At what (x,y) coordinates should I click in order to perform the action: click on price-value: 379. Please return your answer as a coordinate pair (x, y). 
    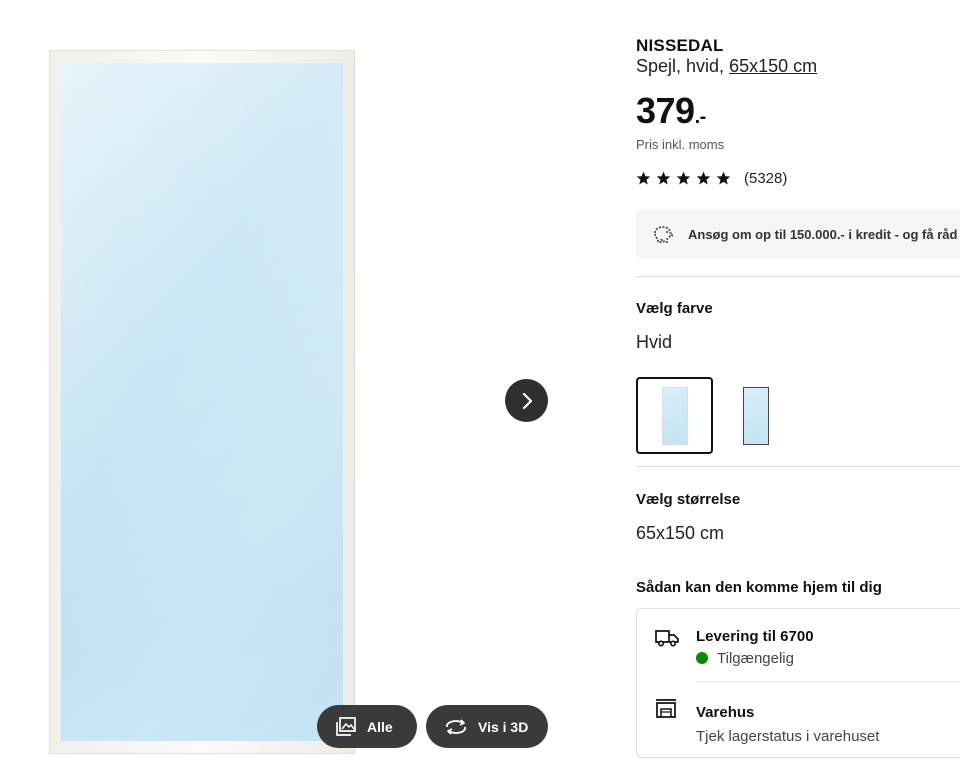
    Looking at the image, I should click on (665, 110).